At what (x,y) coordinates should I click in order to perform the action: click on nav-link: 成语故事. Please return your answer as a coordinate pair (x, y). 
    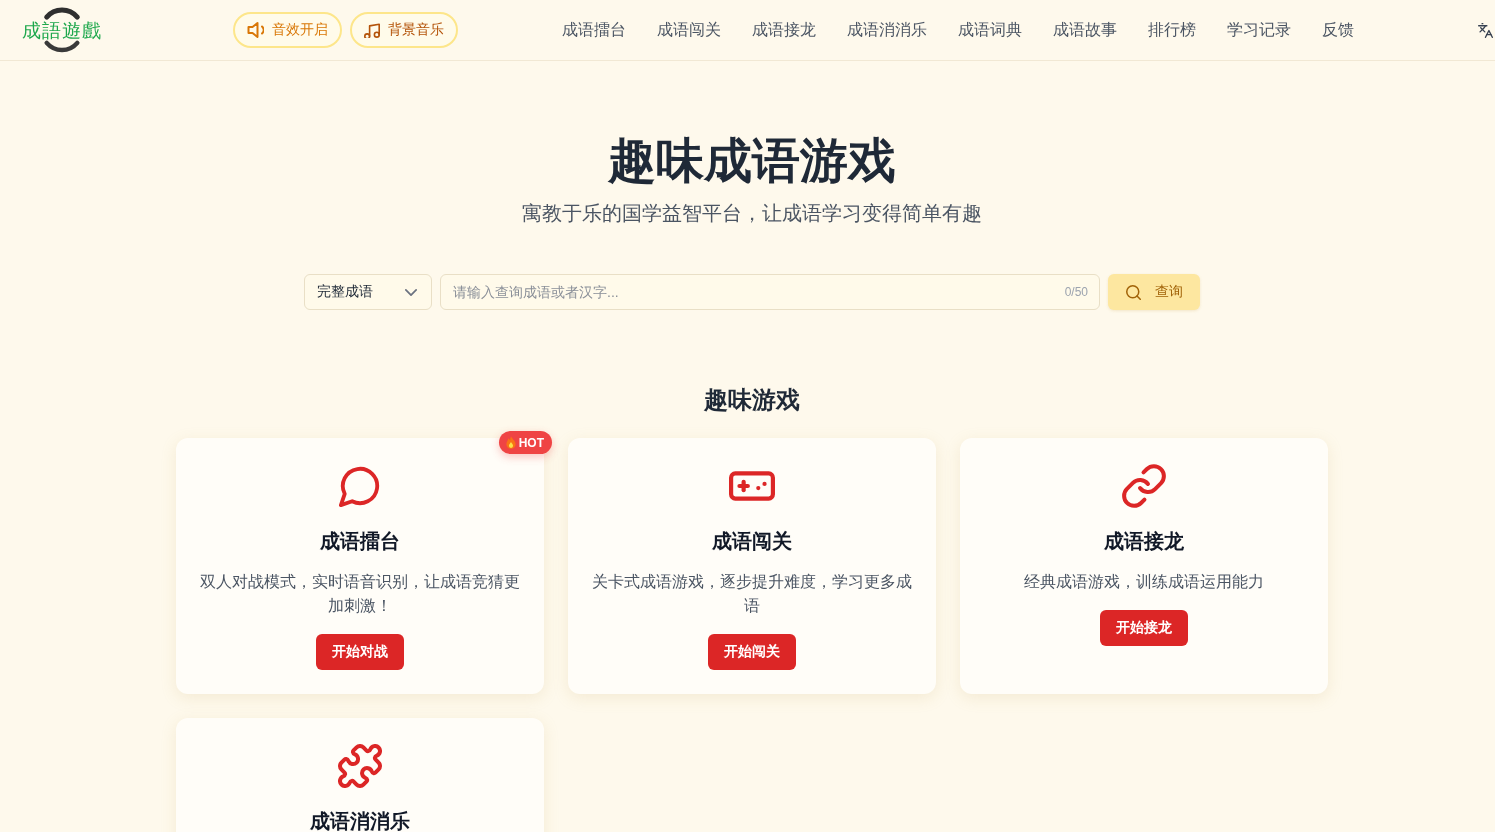
    Looking at the image, I should click on (1085, 30).